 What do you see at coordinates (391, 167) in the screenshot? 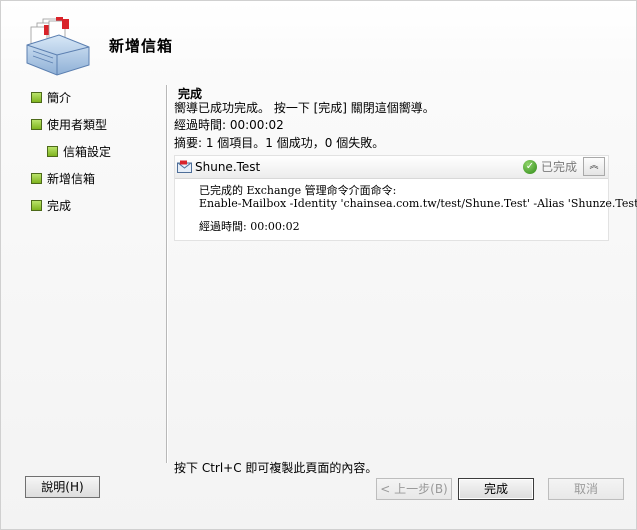
I see `task-header: Shune.Test ✓ 已完成 ︽` at bounding box center [391, 167].